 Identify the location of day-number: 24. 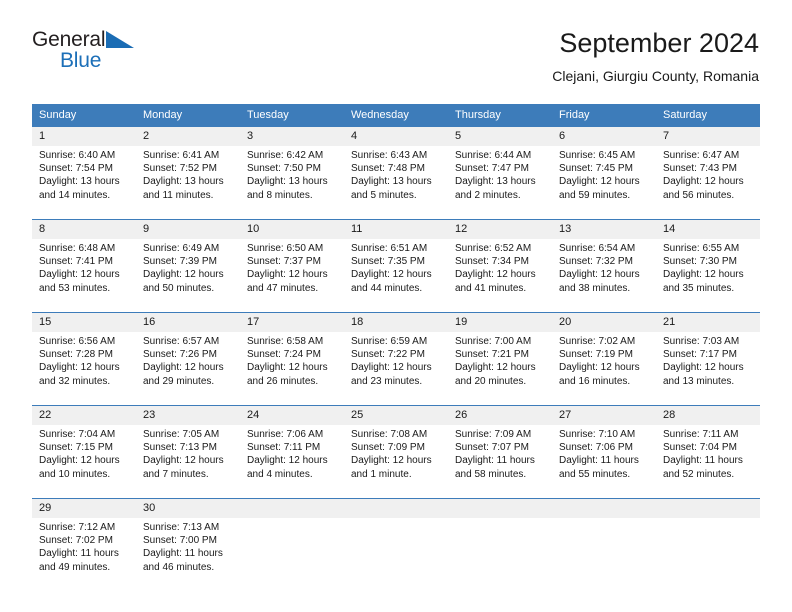
(292, 415).